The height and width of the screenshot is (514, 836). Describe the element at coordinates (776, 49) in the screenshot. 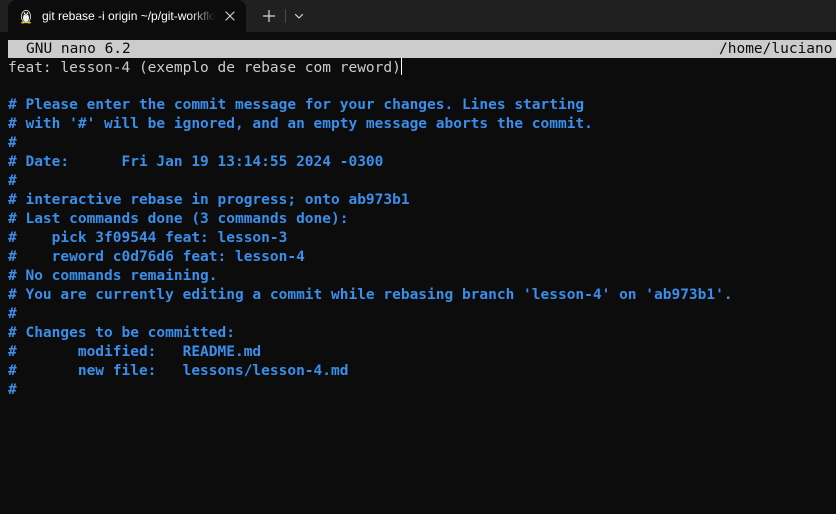

I see `nano-file-path: /home/luciano` at that location.